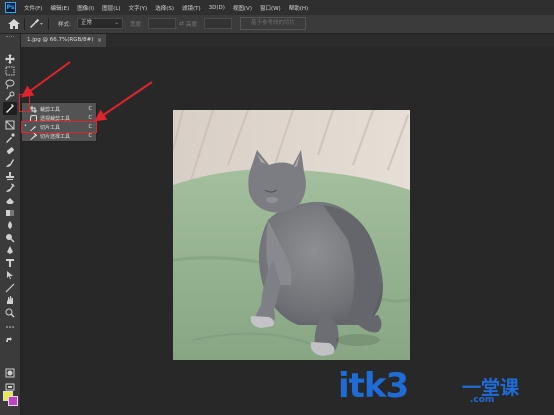  What do you see at coordinates (14, 24) in the screenshot?
I see `home-icon` at bounding box center [14, 24].